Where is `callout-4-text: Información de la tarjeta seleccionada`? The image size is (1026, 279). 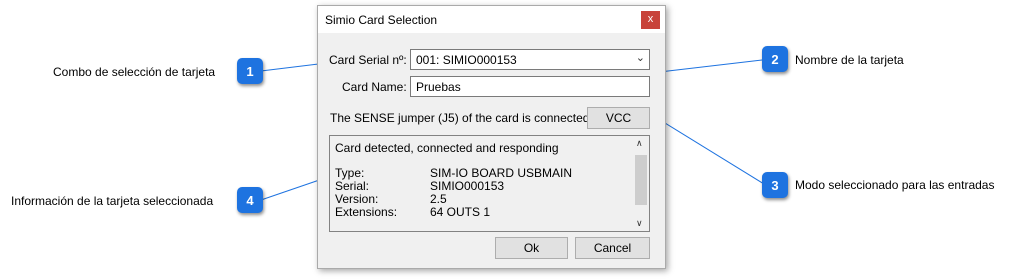 callout-4-text: Información de la tarjeta seleccionada is located at coordinates (112, 201).